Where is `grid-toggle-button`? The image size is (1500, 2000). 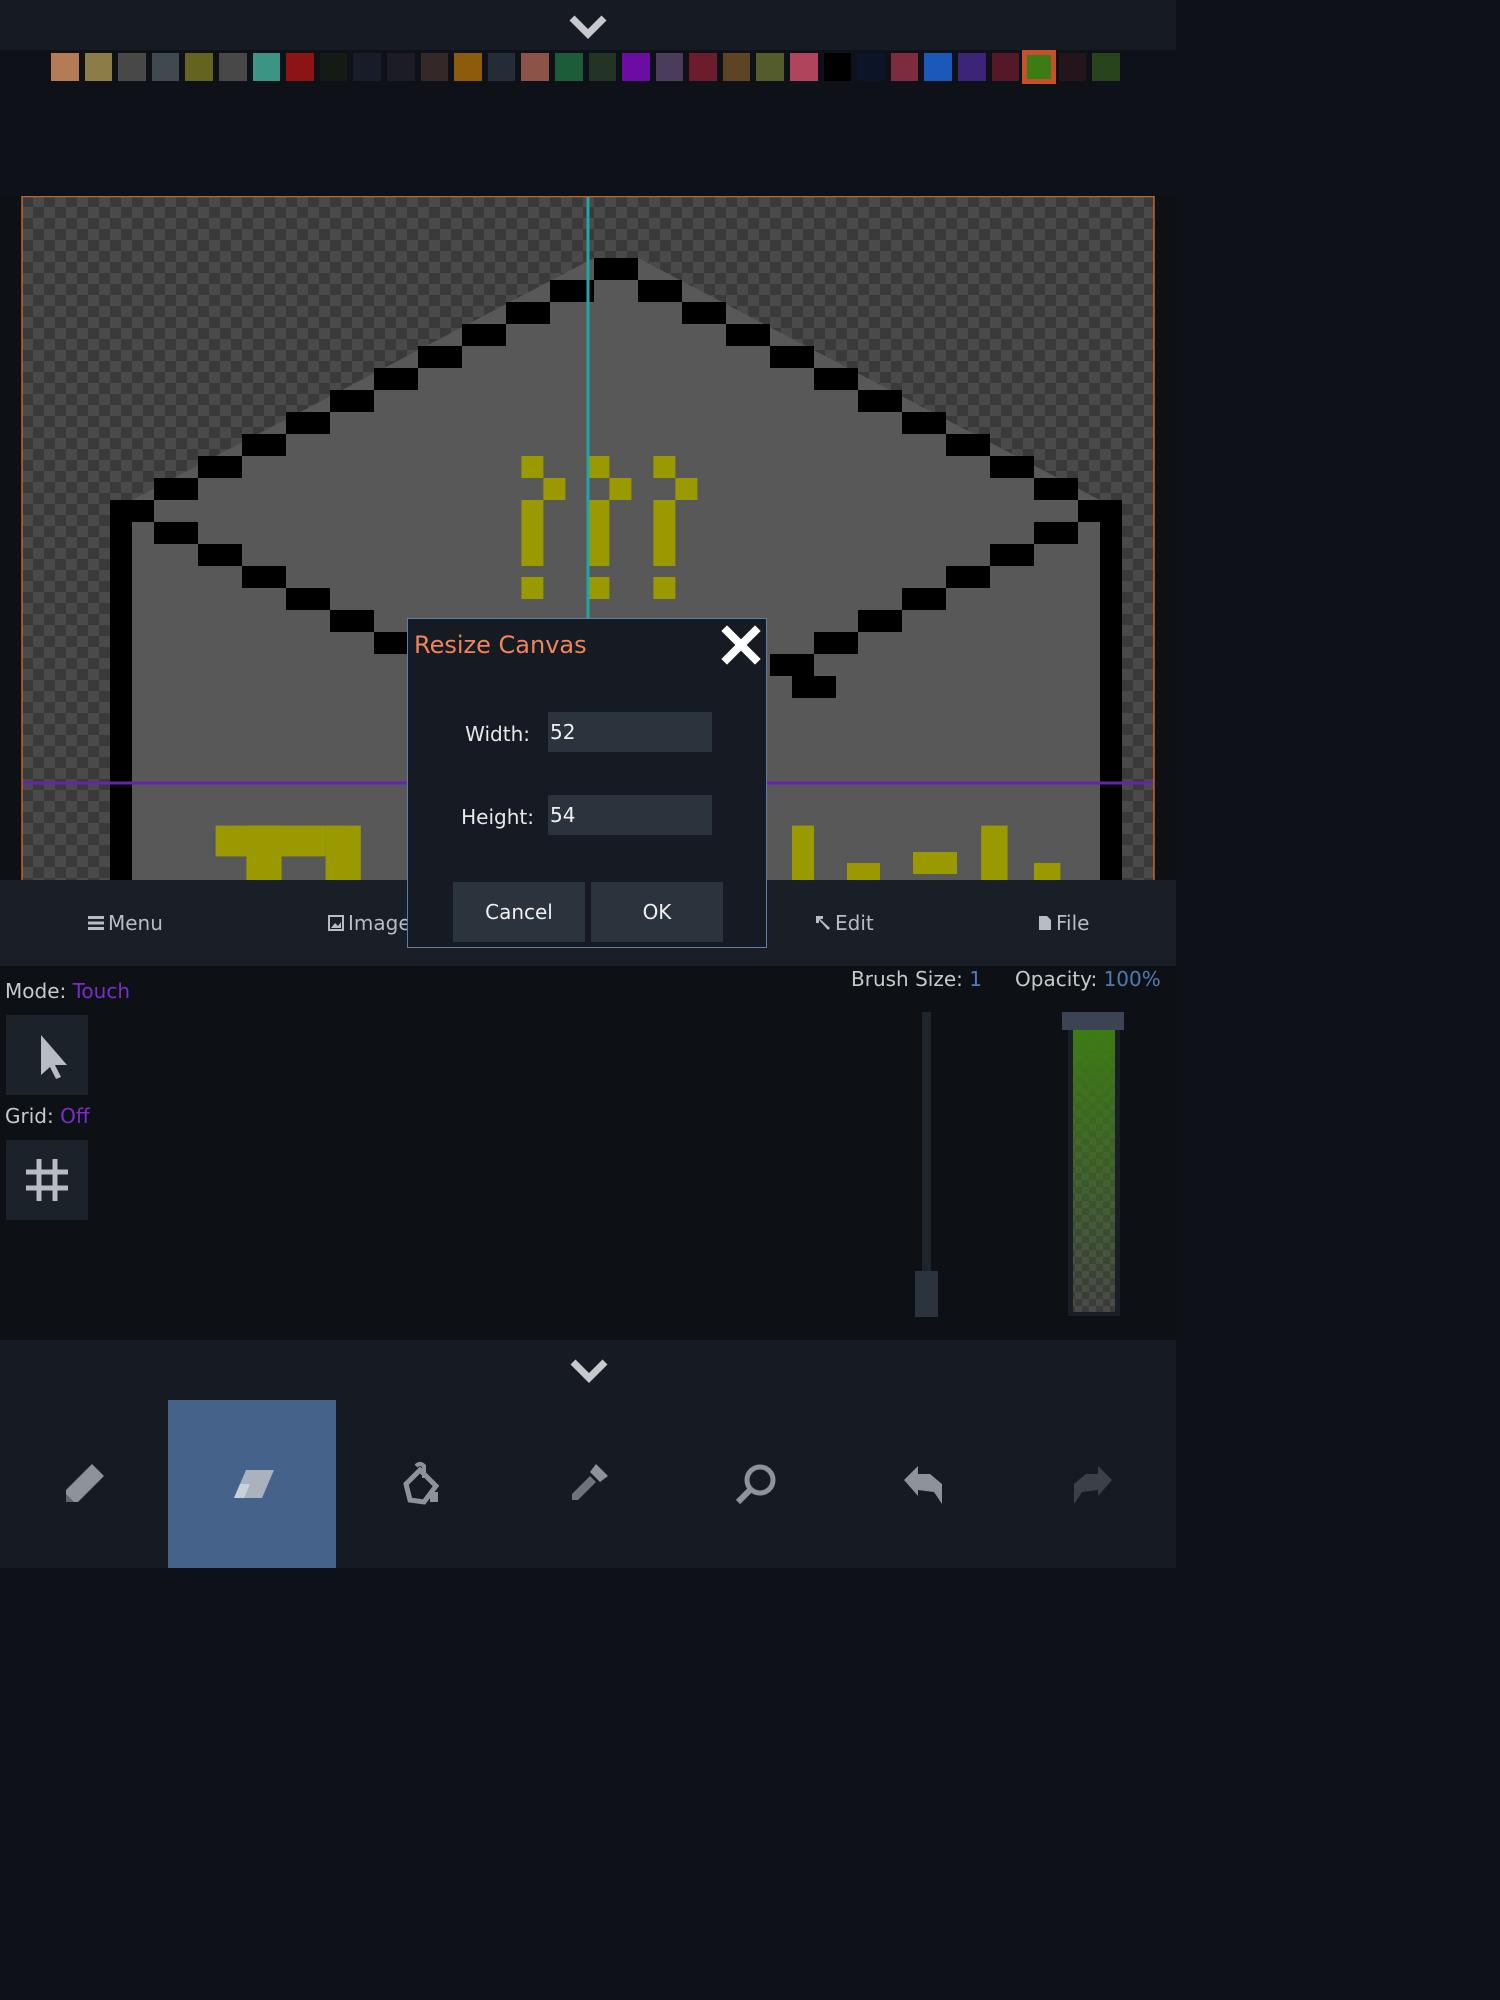 grid-toggle-button is located at coordinates (47, 1180).